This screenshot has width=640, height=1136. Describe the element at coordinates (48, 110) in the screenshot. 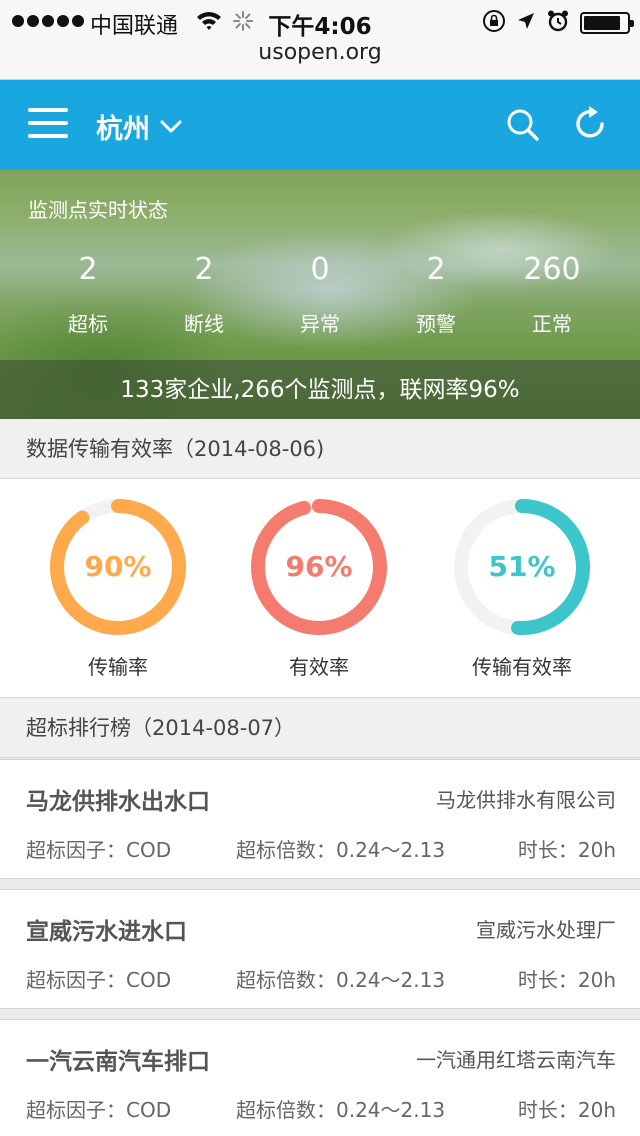

I see `menu-icon` at that location.